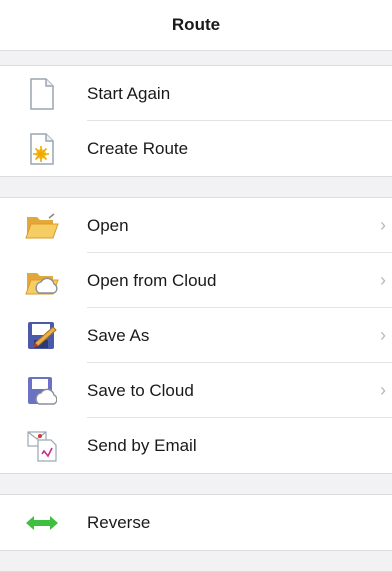  What do you see at coordinates (196, 335) in the screenshot?
I see `menu-item-save-as: Save As ›` at bounding box center [196, 335].